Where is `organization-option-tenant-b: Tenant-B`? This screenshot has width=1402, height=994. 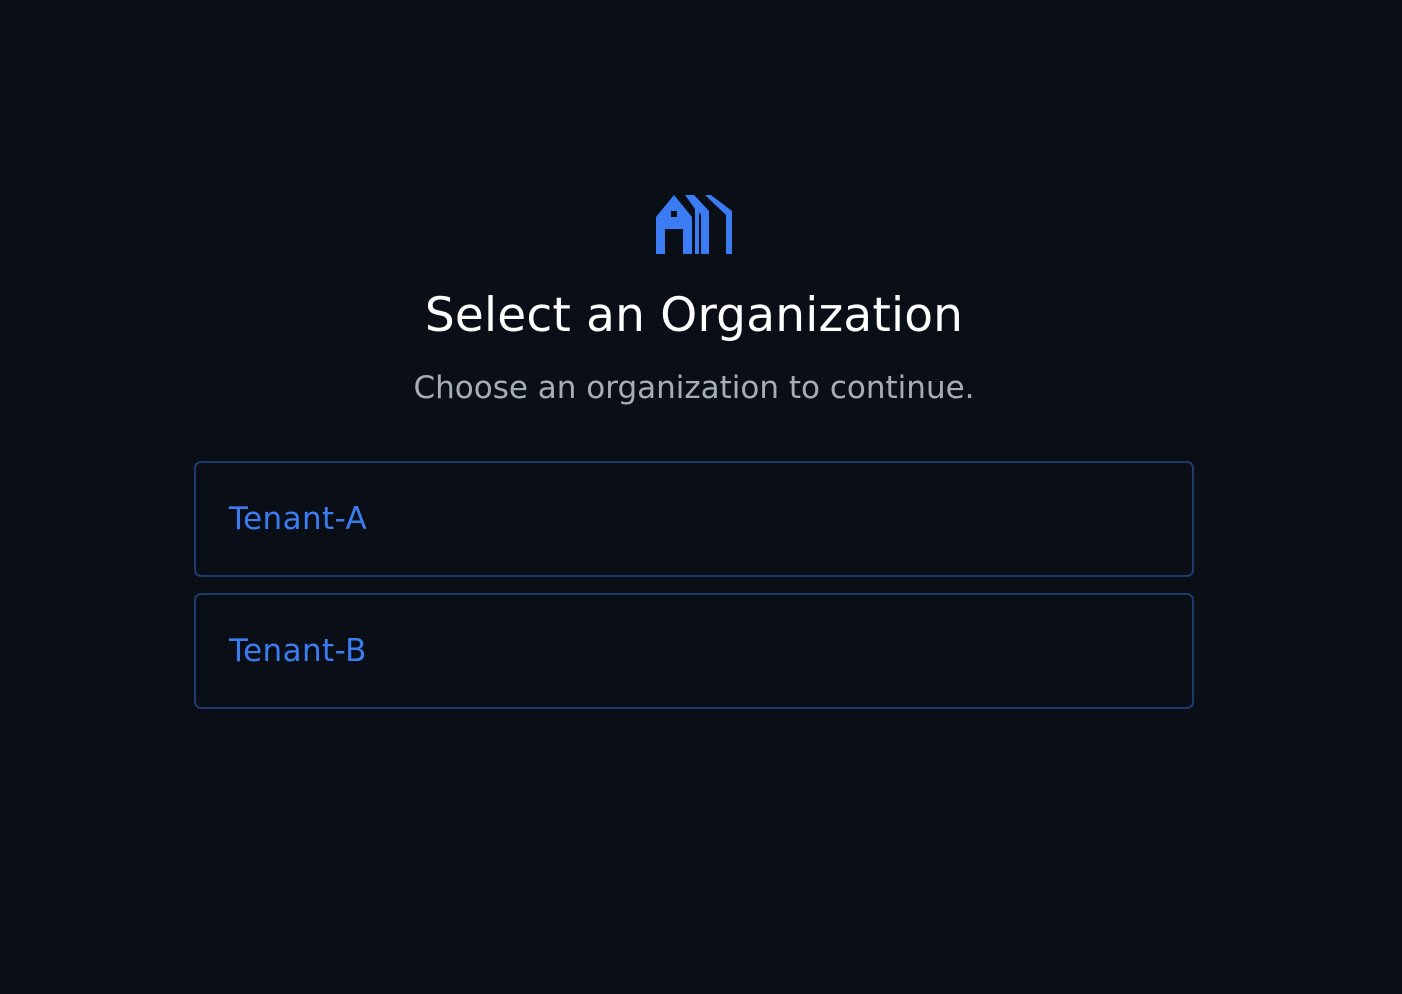 organization-option-tenant-b: Tenant-B is located at coordinates (694, 651).